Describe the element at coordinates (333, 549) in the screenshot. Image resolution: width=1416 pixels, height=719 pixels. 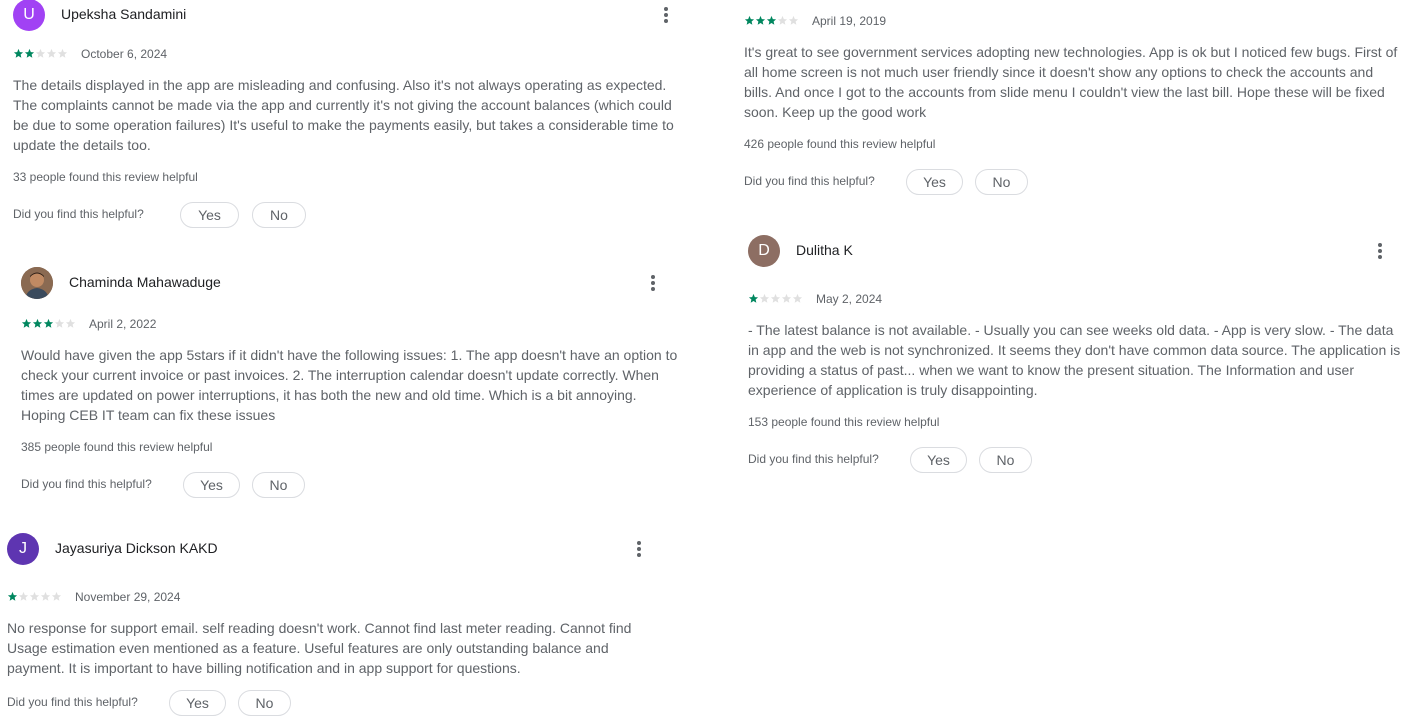
I see `review-header: J Jayasuriya Dickson KAKD` at that location.